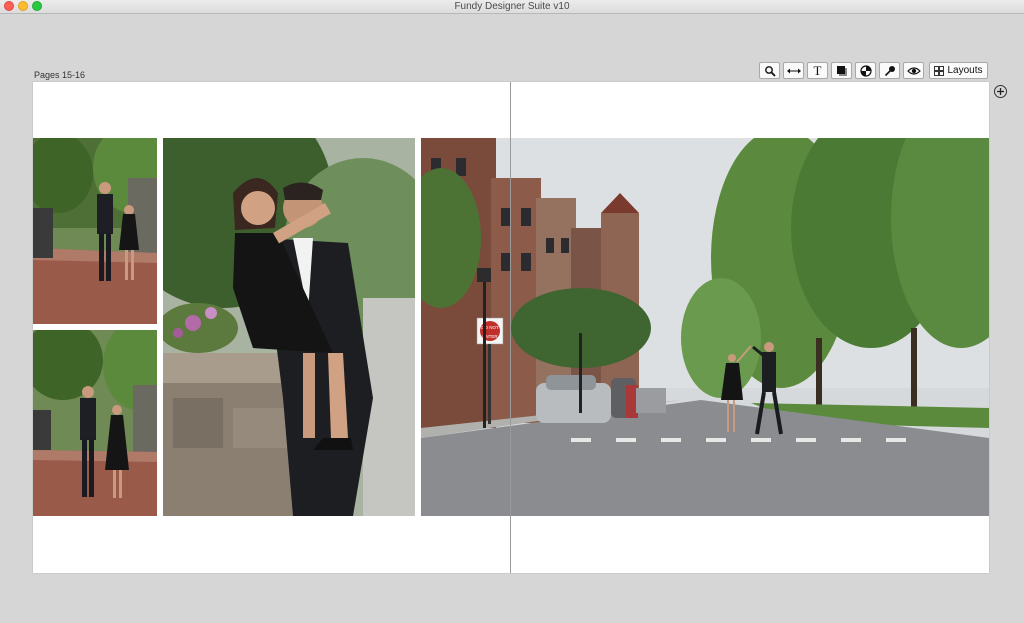 This screenshot has width=1024, height=623. I want to click on text-tool-button: T, so click(817, 70).